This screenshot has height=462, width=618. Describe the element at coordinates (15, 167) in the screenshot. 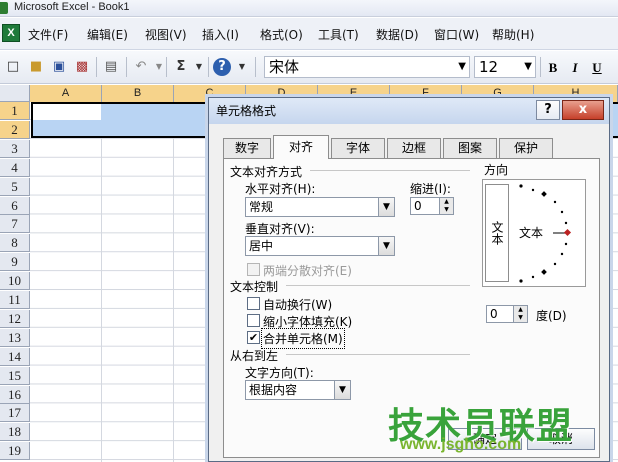

I see `row-header: 4` at that location.